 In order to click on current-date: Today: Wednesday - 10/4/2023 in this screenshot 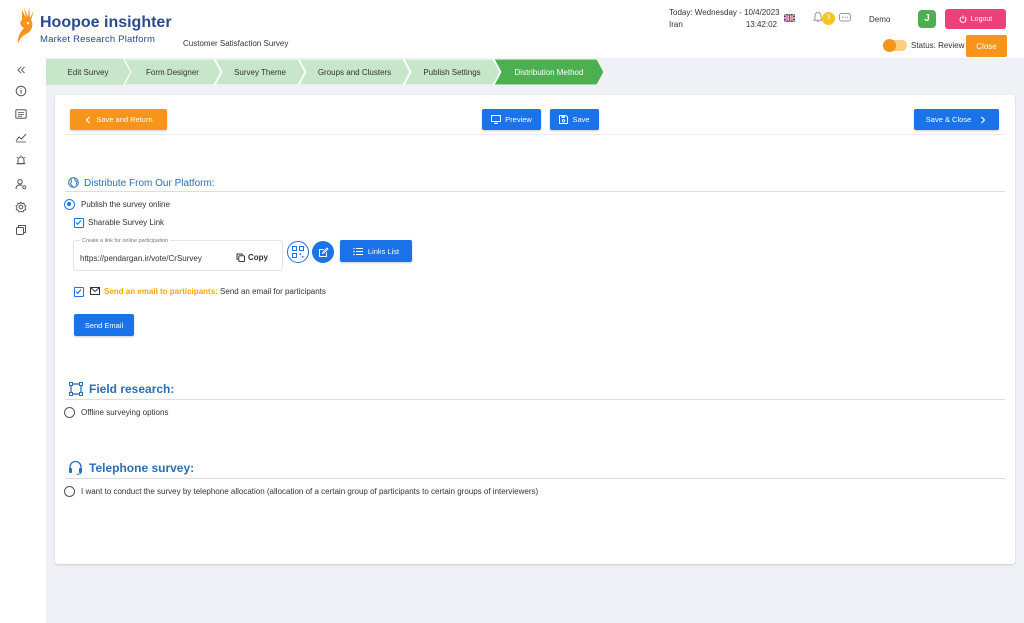, I will do `click(724, 12)`.